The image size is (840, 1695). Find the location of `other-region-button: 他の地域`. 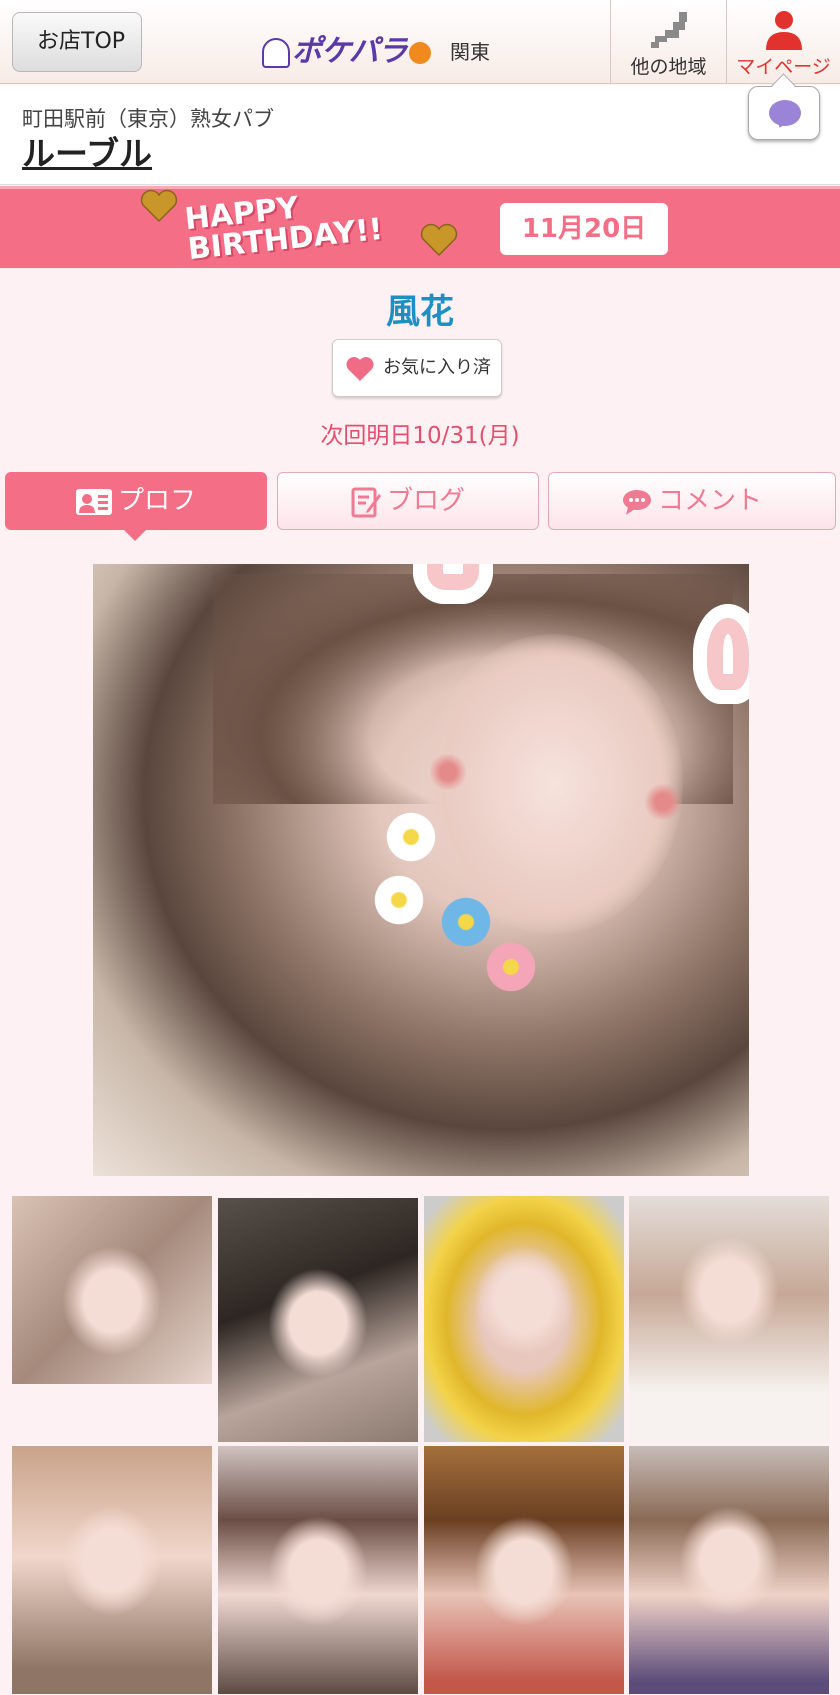

other-region-button: 他の地域 is located at coordinates (668, 42).